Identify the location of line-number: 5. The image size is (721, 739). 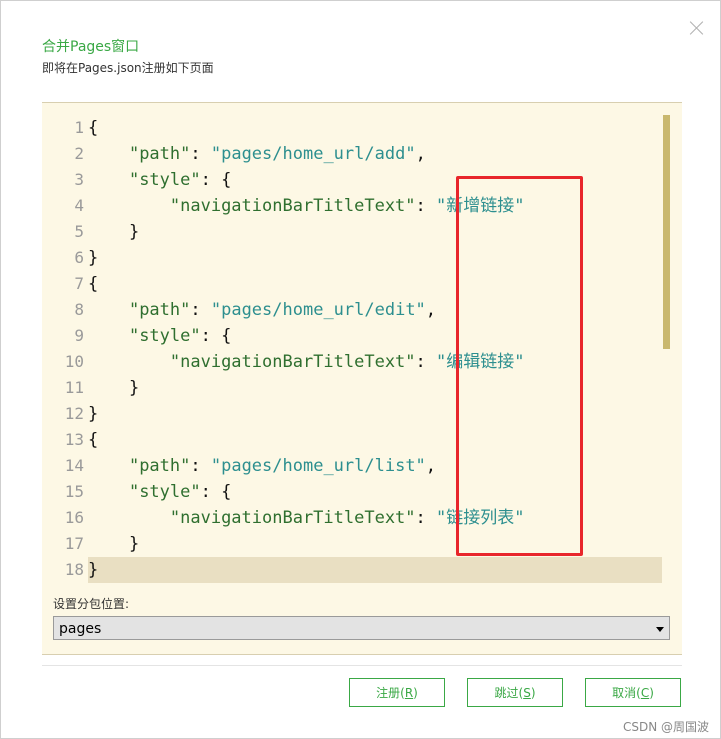
(79, 231).